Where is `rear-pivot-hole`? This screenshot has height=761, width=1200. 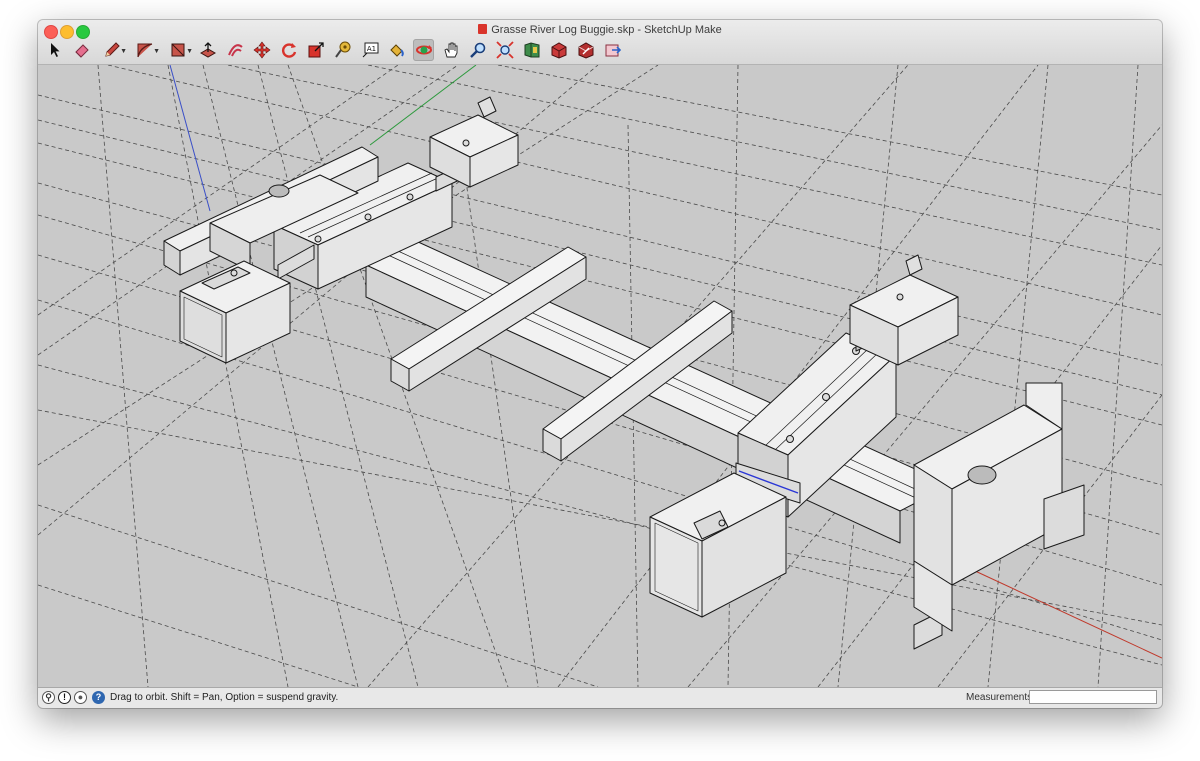 rear-pivot-hole is located at coordinates (279, 191).